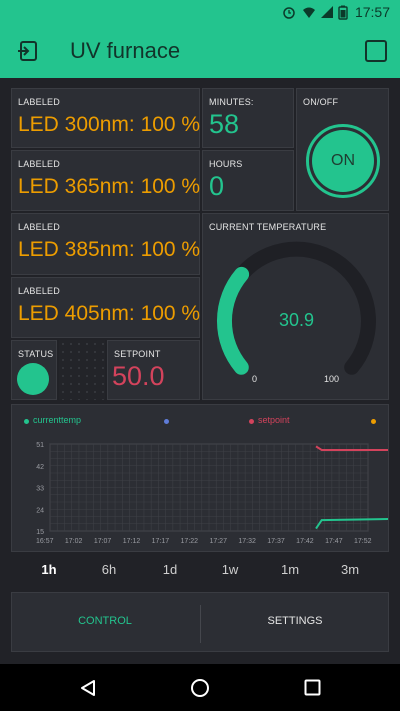 The height and width of the screenshot is (711, 400). What do you see at coordinates (109, 124) in the screenshot?
I see `led-value: LED 300nm: 100 %` at bounding box center [109, 124].